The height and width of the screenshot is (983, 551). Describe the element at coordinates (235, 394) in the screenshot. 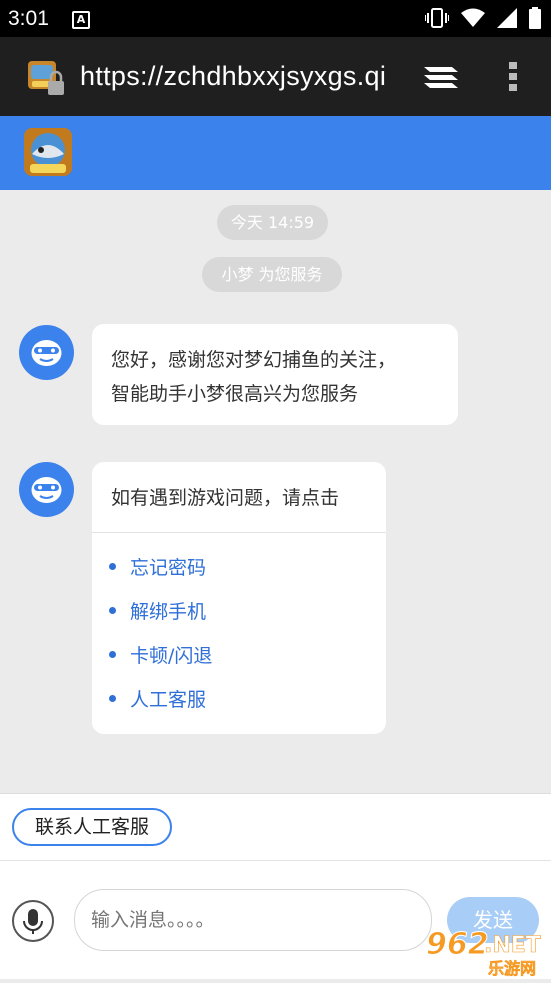

I see `greeting-line-2: 智能助手小梦很高兴为您服务` at that location.